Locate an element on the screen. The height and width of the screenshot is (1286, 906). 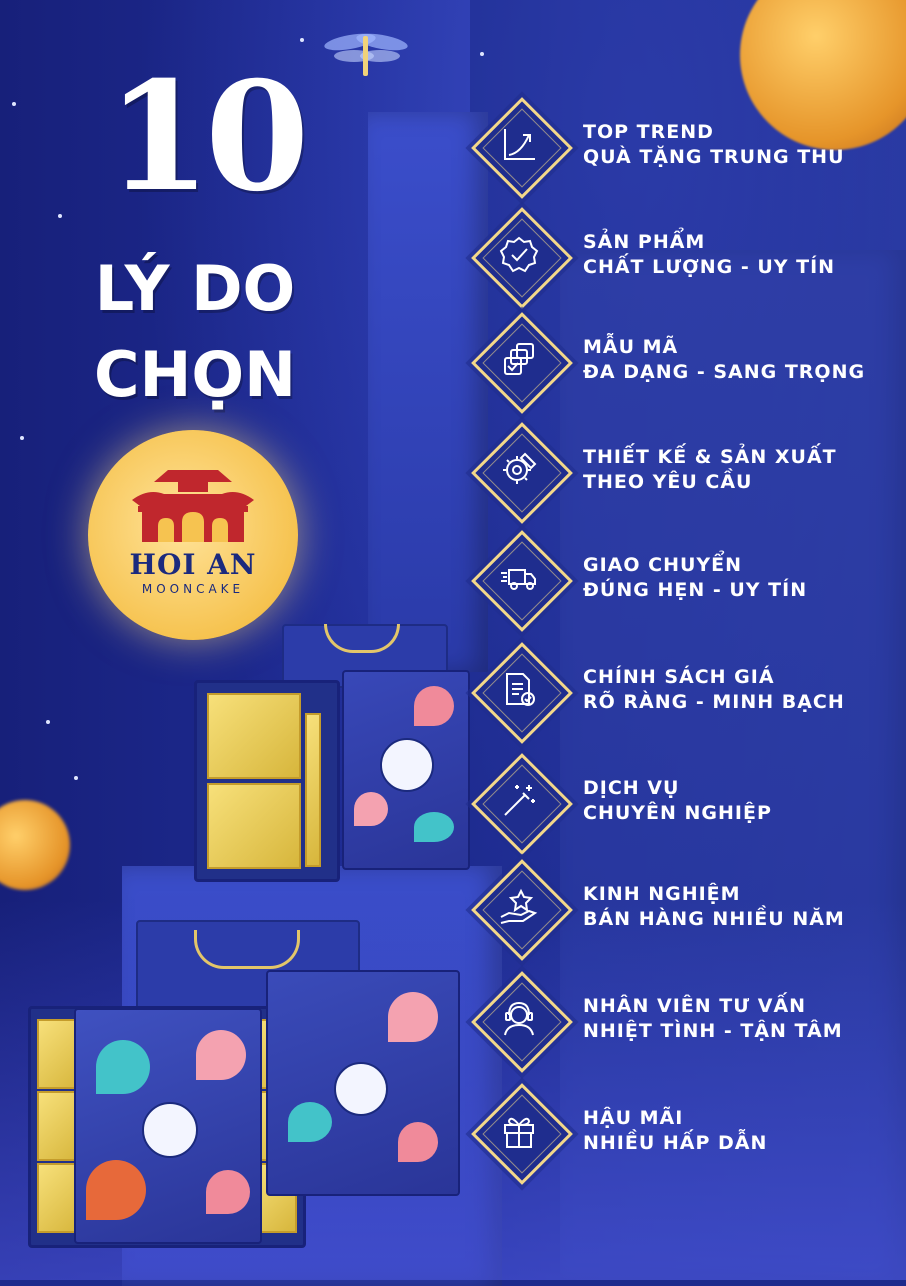
reason-subtitle: THEO YÊU CẦU is located at coordinates (668, 482).